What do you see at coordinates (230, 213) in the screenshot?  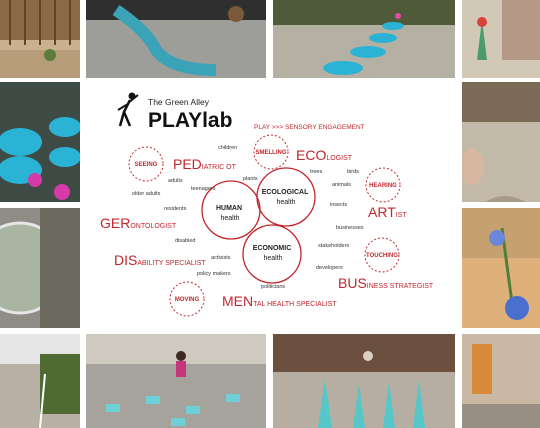 I see `svg-text: HUMAN health` at bounding box center [230, 213].